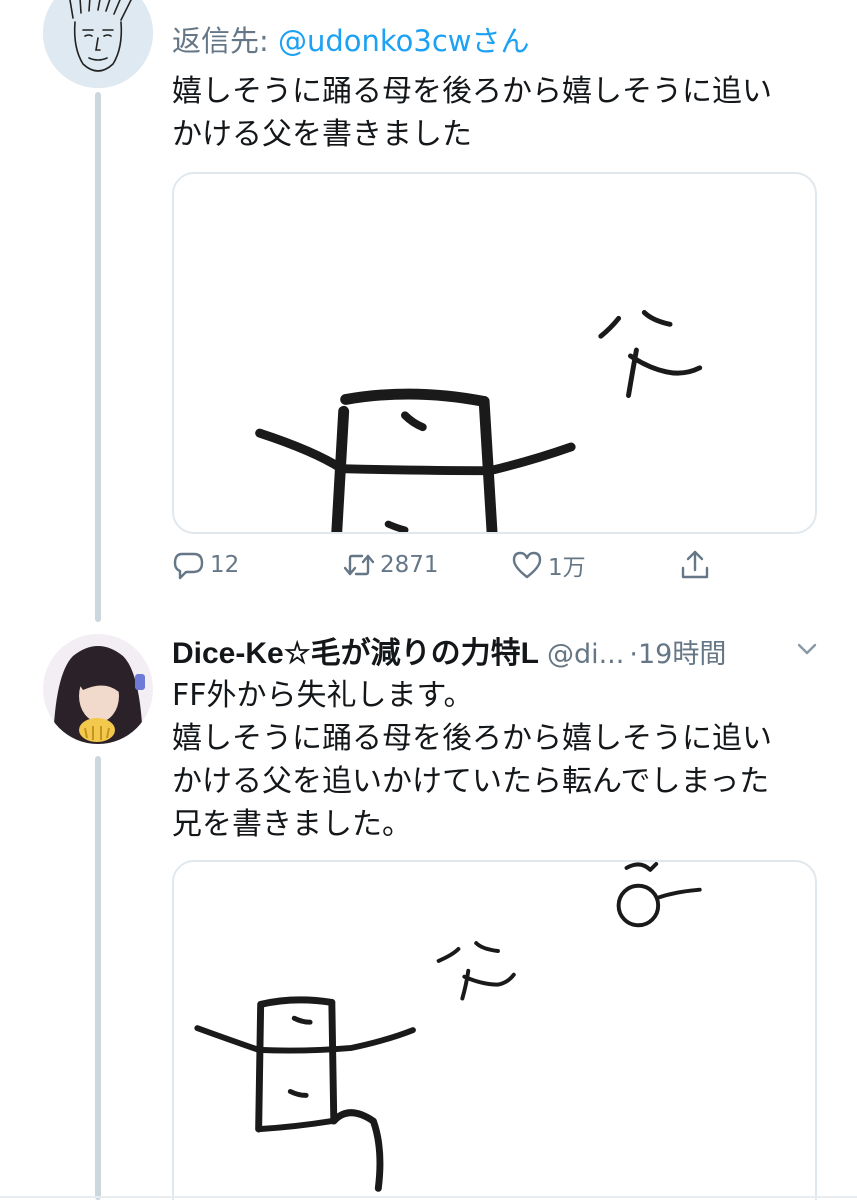 The height and width of the screenshot is (1200, 857). What do you see at coordinates (527, 565) in the screenshot?
I see `heart-icon` at bounding box center [527, 565].